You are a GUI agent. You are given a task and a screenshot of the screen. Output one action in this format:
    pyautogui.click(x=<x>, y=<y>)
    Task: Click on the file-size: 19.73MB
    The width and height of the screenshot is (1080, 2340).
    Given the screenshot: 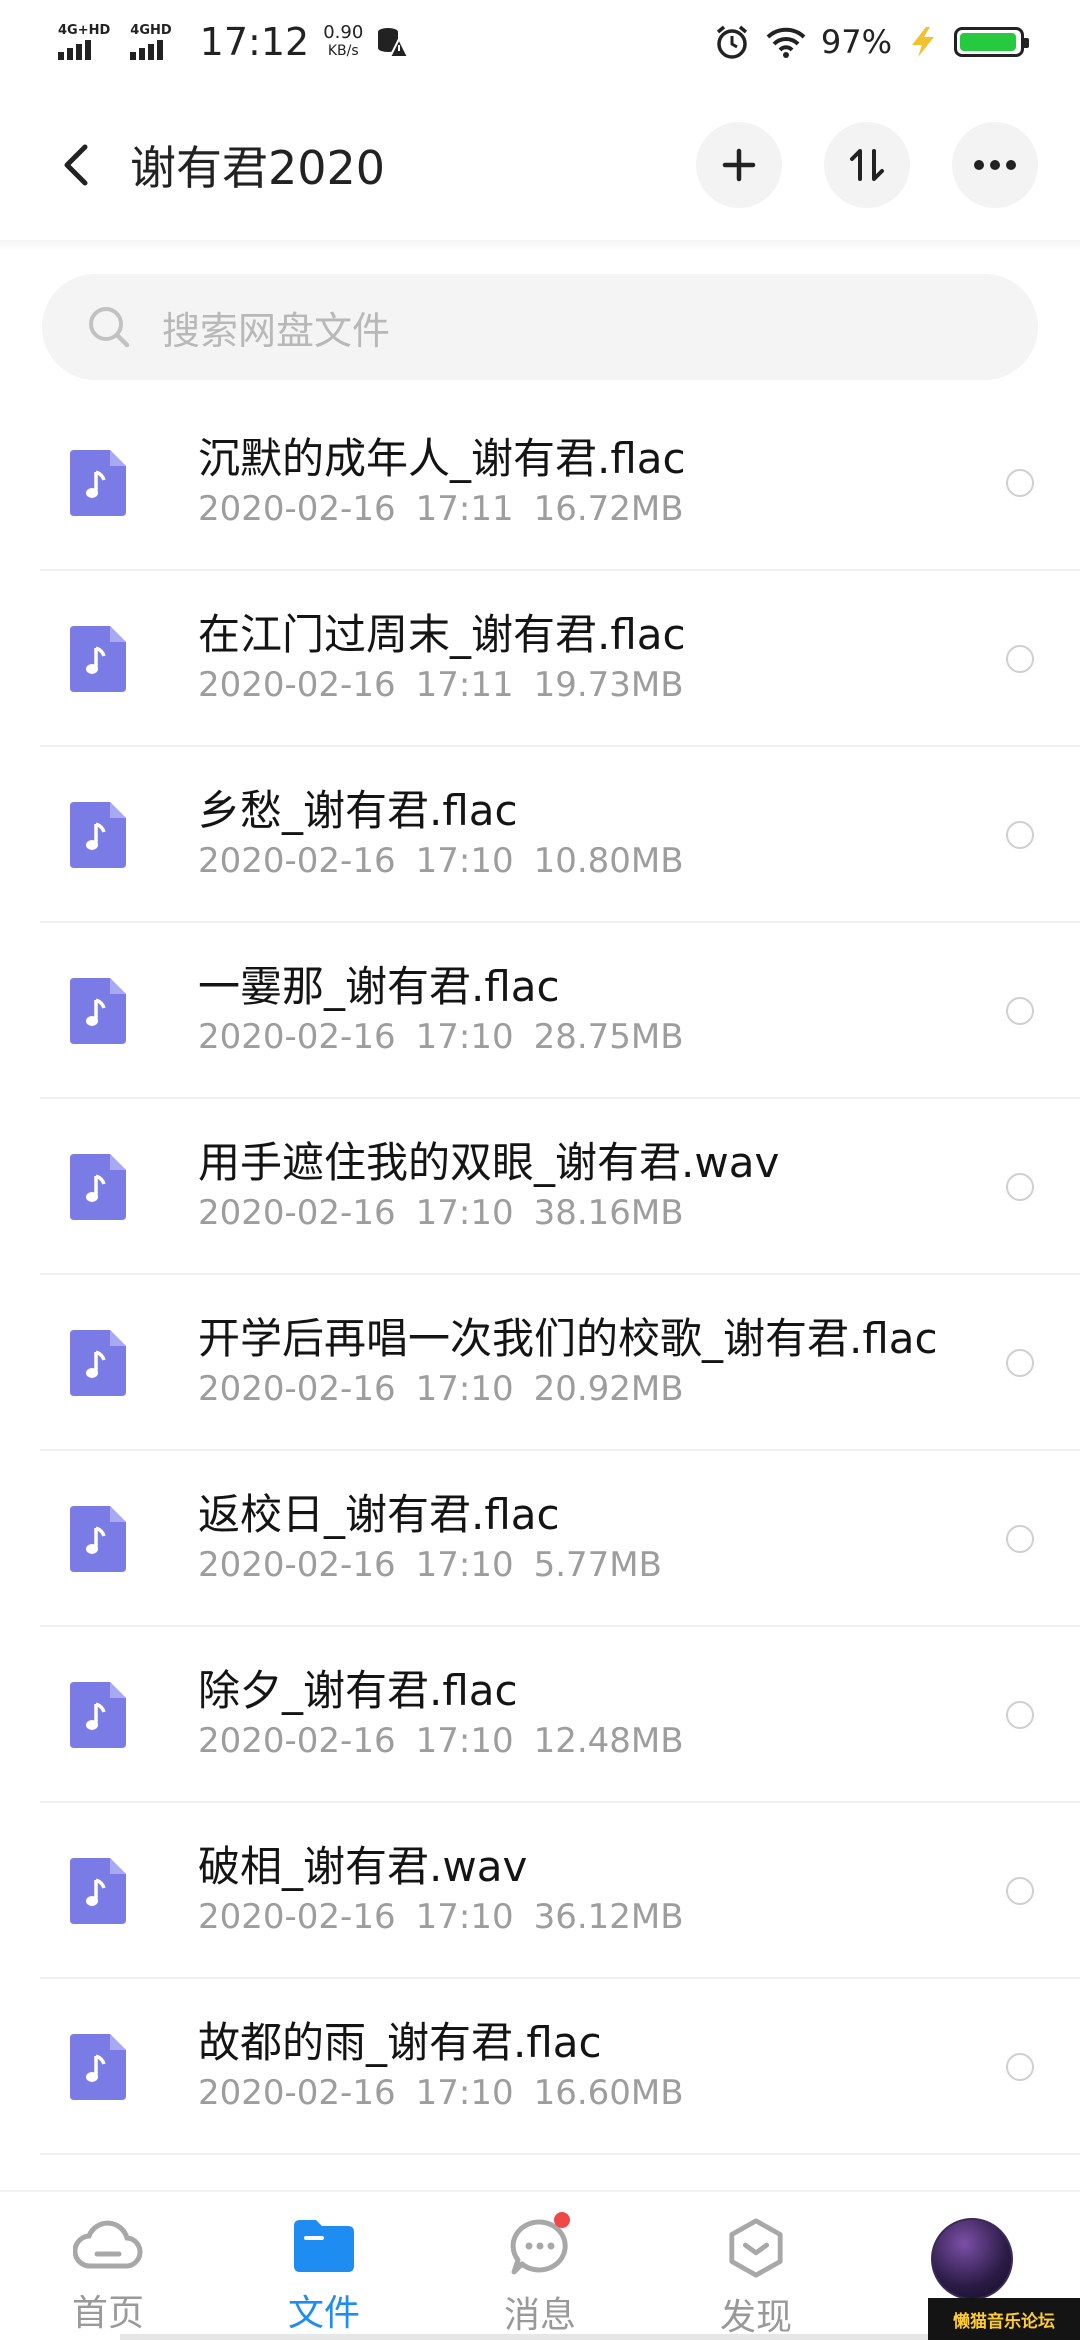 What is the action you would take?
    pyautogui.click(x=608, y=685)
    